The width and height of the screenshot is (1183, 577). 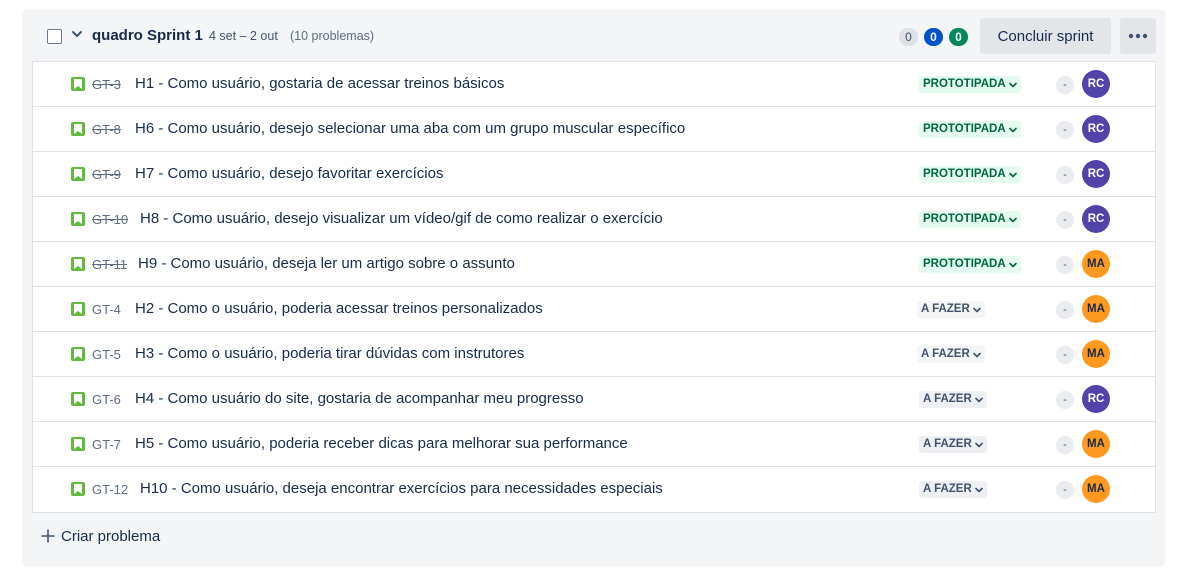 What do you see at coordinates (106, 444) in the screenshot?
I see `issue-key: GT-7` at bounding box center [106, 444].